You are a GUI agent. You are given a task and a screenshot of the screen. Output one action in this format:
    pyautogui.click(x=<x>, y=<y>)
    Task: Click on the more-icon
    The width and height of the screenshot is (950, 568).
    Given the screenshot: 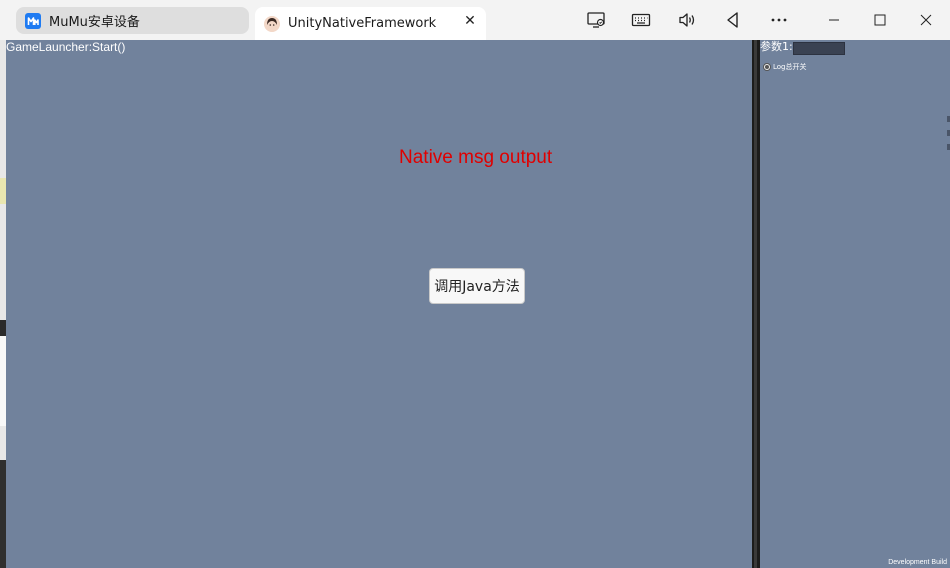 What is the action you would take?
    pyautogui.click(x=779, y=20)
    